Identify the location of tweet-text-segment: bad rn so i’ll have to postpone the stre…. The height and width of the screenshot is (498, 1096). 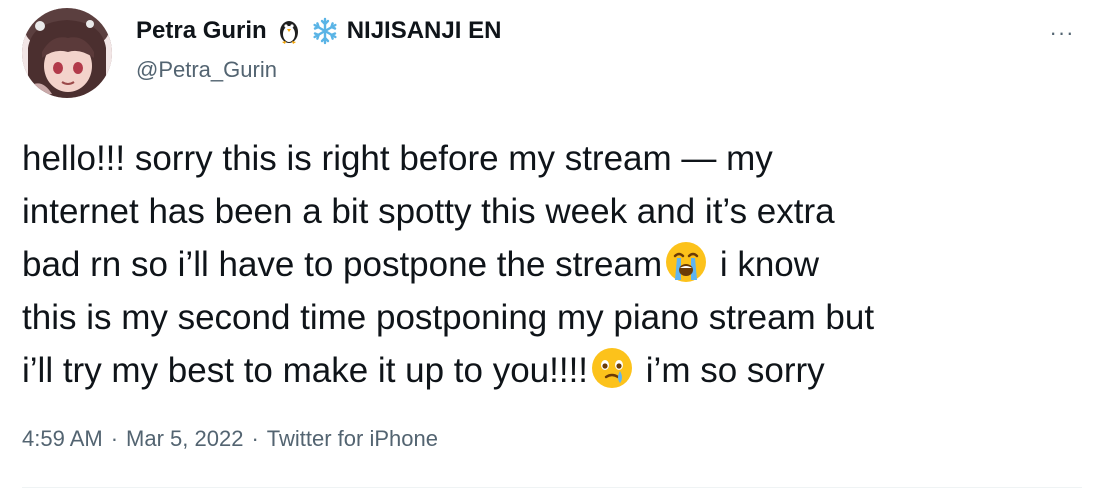
(342, 264).